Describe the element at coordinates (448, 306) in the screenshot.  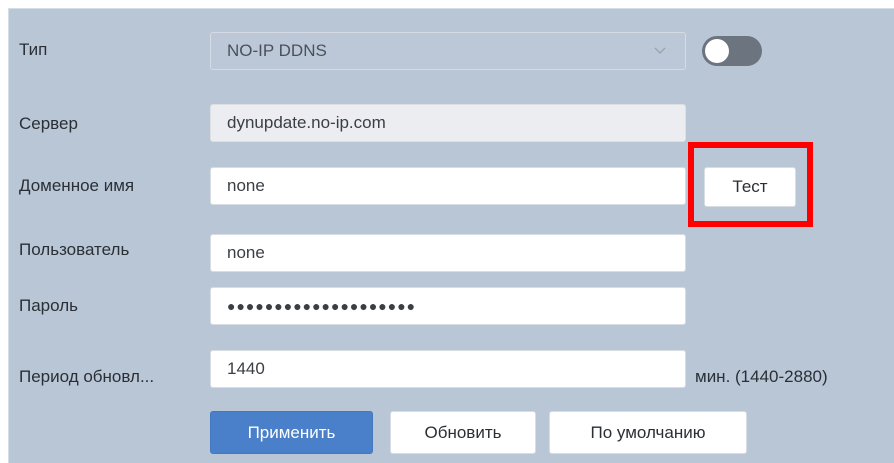
I see `password-input: ●●●●●●●●●●●●●●●●●●●●` at that location.